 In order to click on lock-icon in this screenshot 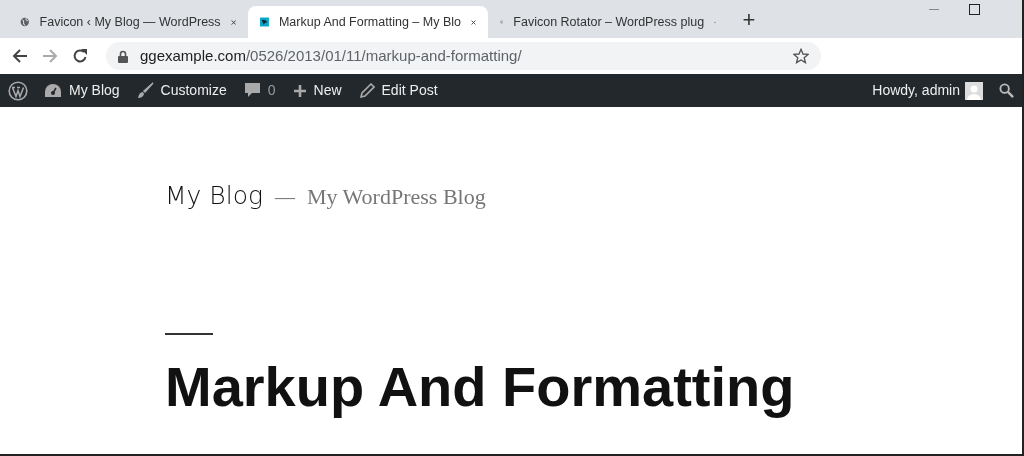, I will do `click(123, 56)`.